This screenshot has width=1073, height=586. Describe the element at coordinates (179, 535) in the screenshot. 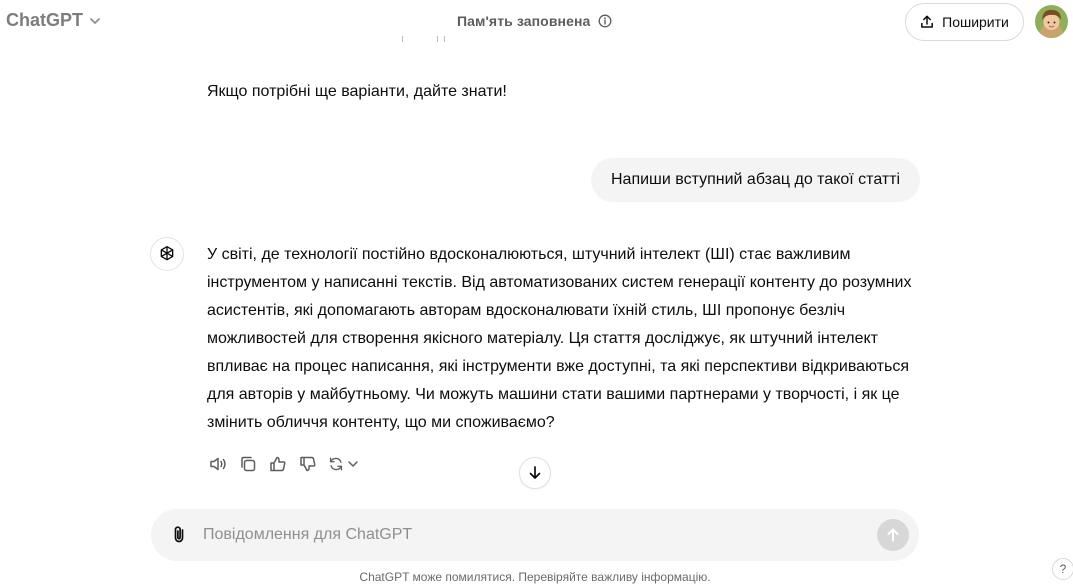

I see `paperclip-icon` at that location.